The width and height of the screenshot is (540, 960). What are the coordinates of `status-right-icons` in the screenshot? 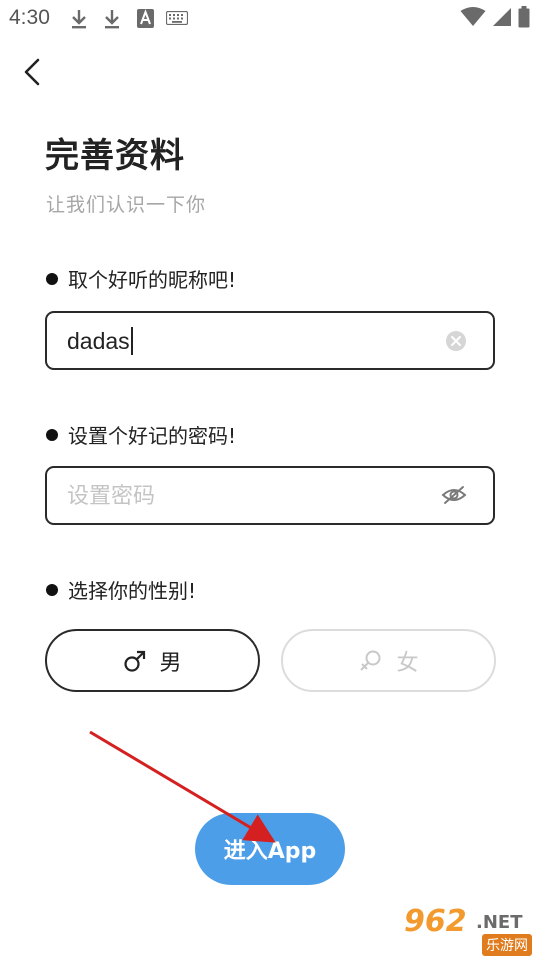 It's located at (495, 17).